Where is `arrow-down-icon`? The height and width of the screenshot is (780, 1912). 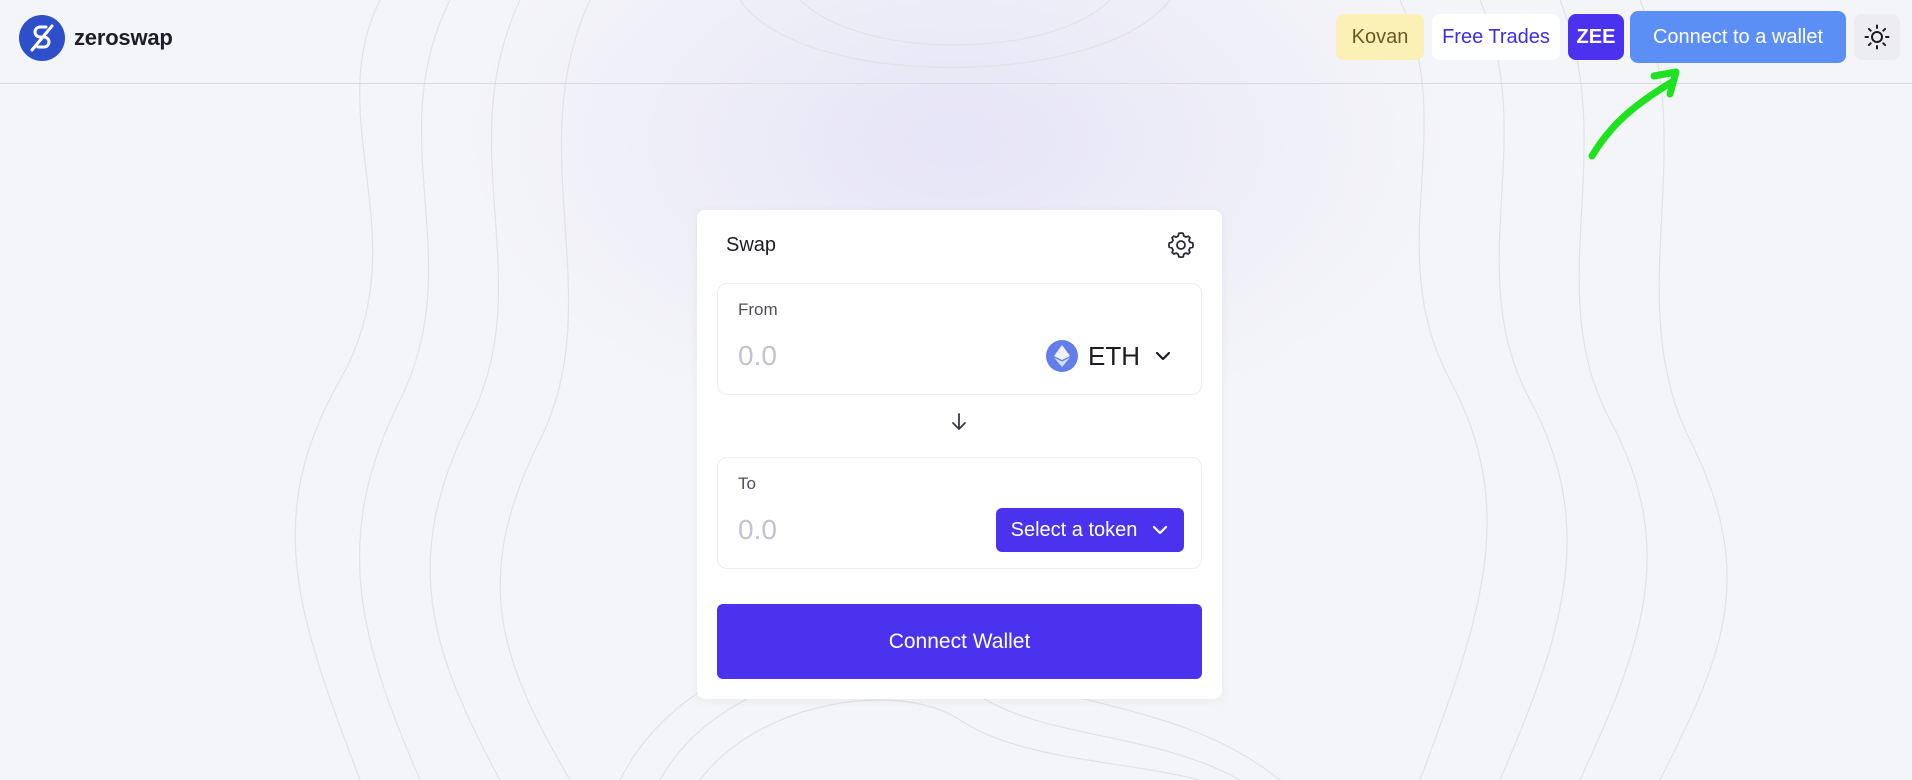
arrow-down-icon is located at coordinates (959, 422).